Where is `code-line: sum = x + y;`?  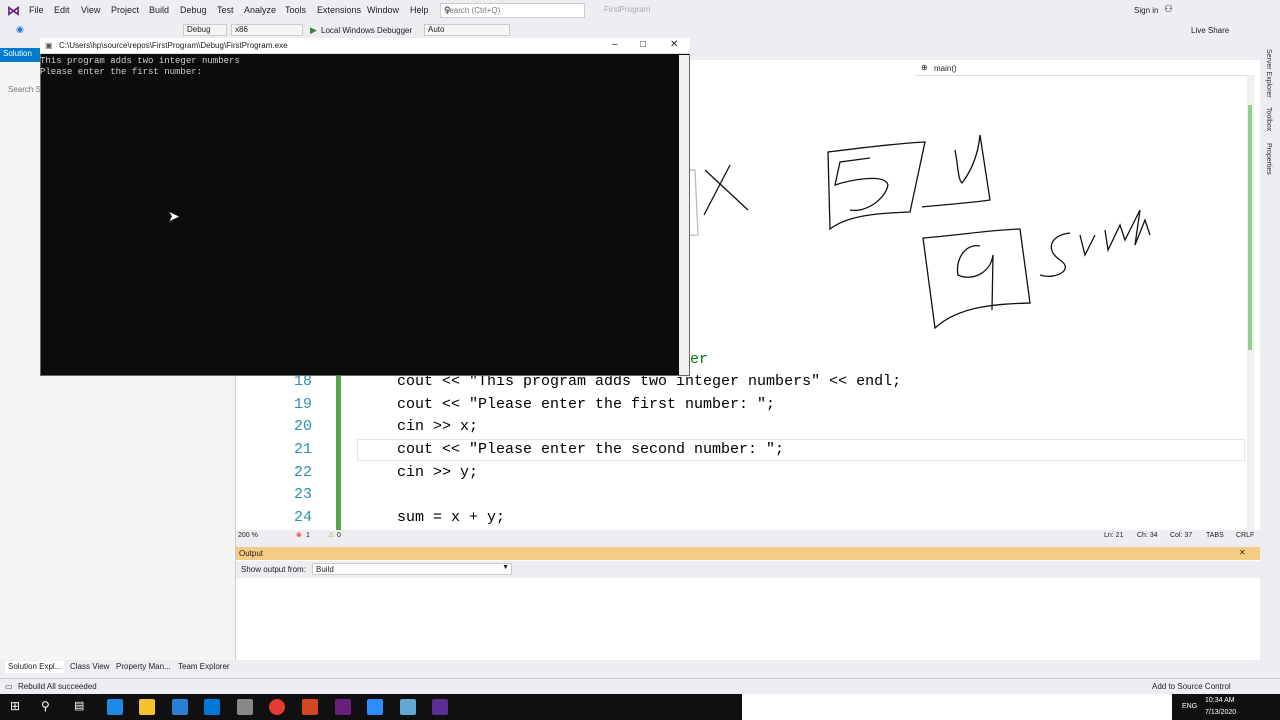
code-line: sum = x + y; is located at coordinates (451, 517).